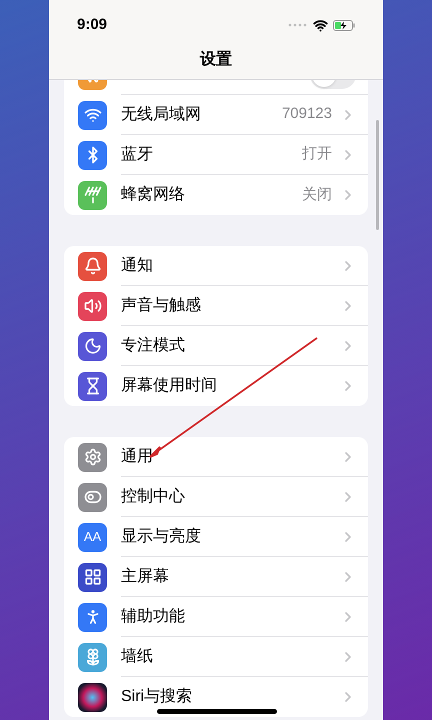 This screenshot has height=720, width=432. I want to click on row-label: 屏幕使用时间, so click(169, 386).